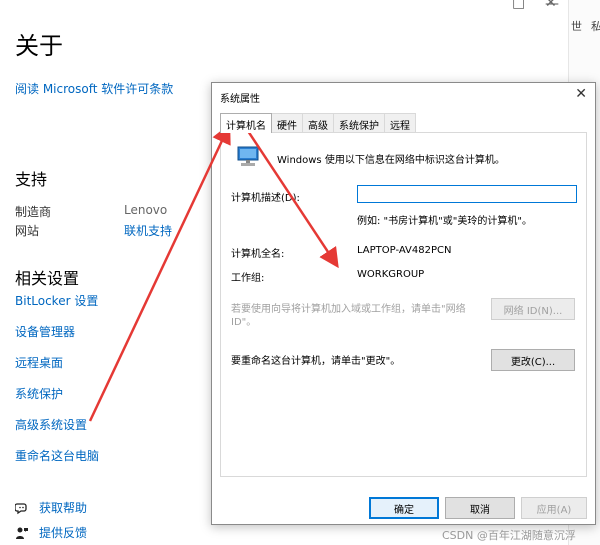 This screenshot has width=600, height=545. Describe the element at coordinates (518, 5) in the screenshot. I see `restore-icon: □` at that location.